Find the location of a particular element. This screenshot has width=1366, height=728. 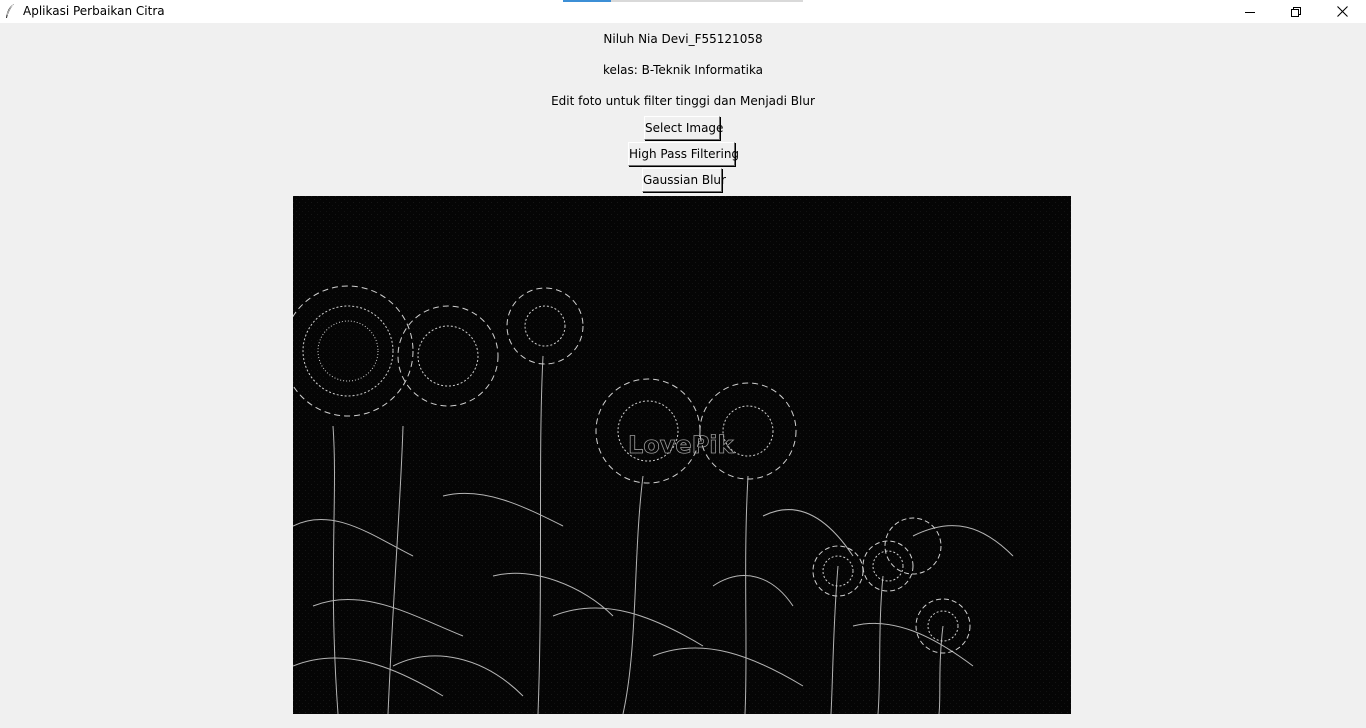

high-pass-filtering-button: High Pass Filtering is located at coordinates (683, 154).